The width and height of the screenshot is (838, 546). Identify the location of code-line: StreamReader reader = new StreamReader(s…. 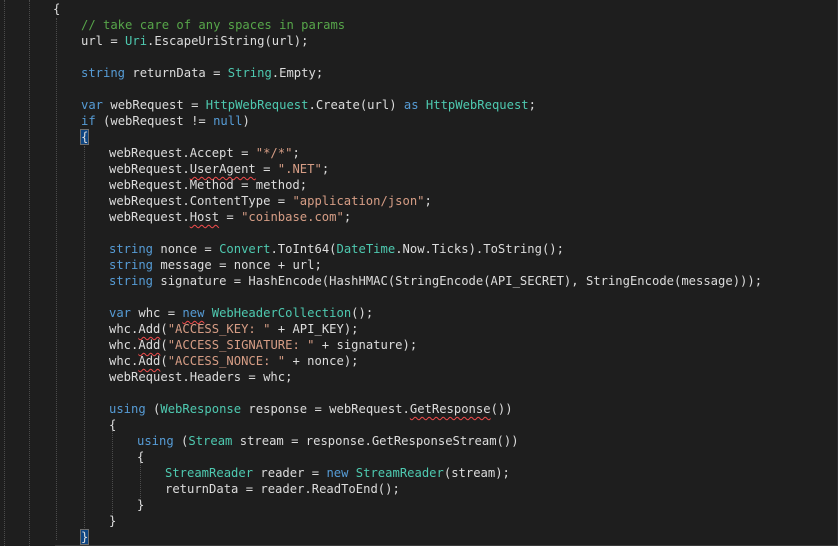
(337, 473).